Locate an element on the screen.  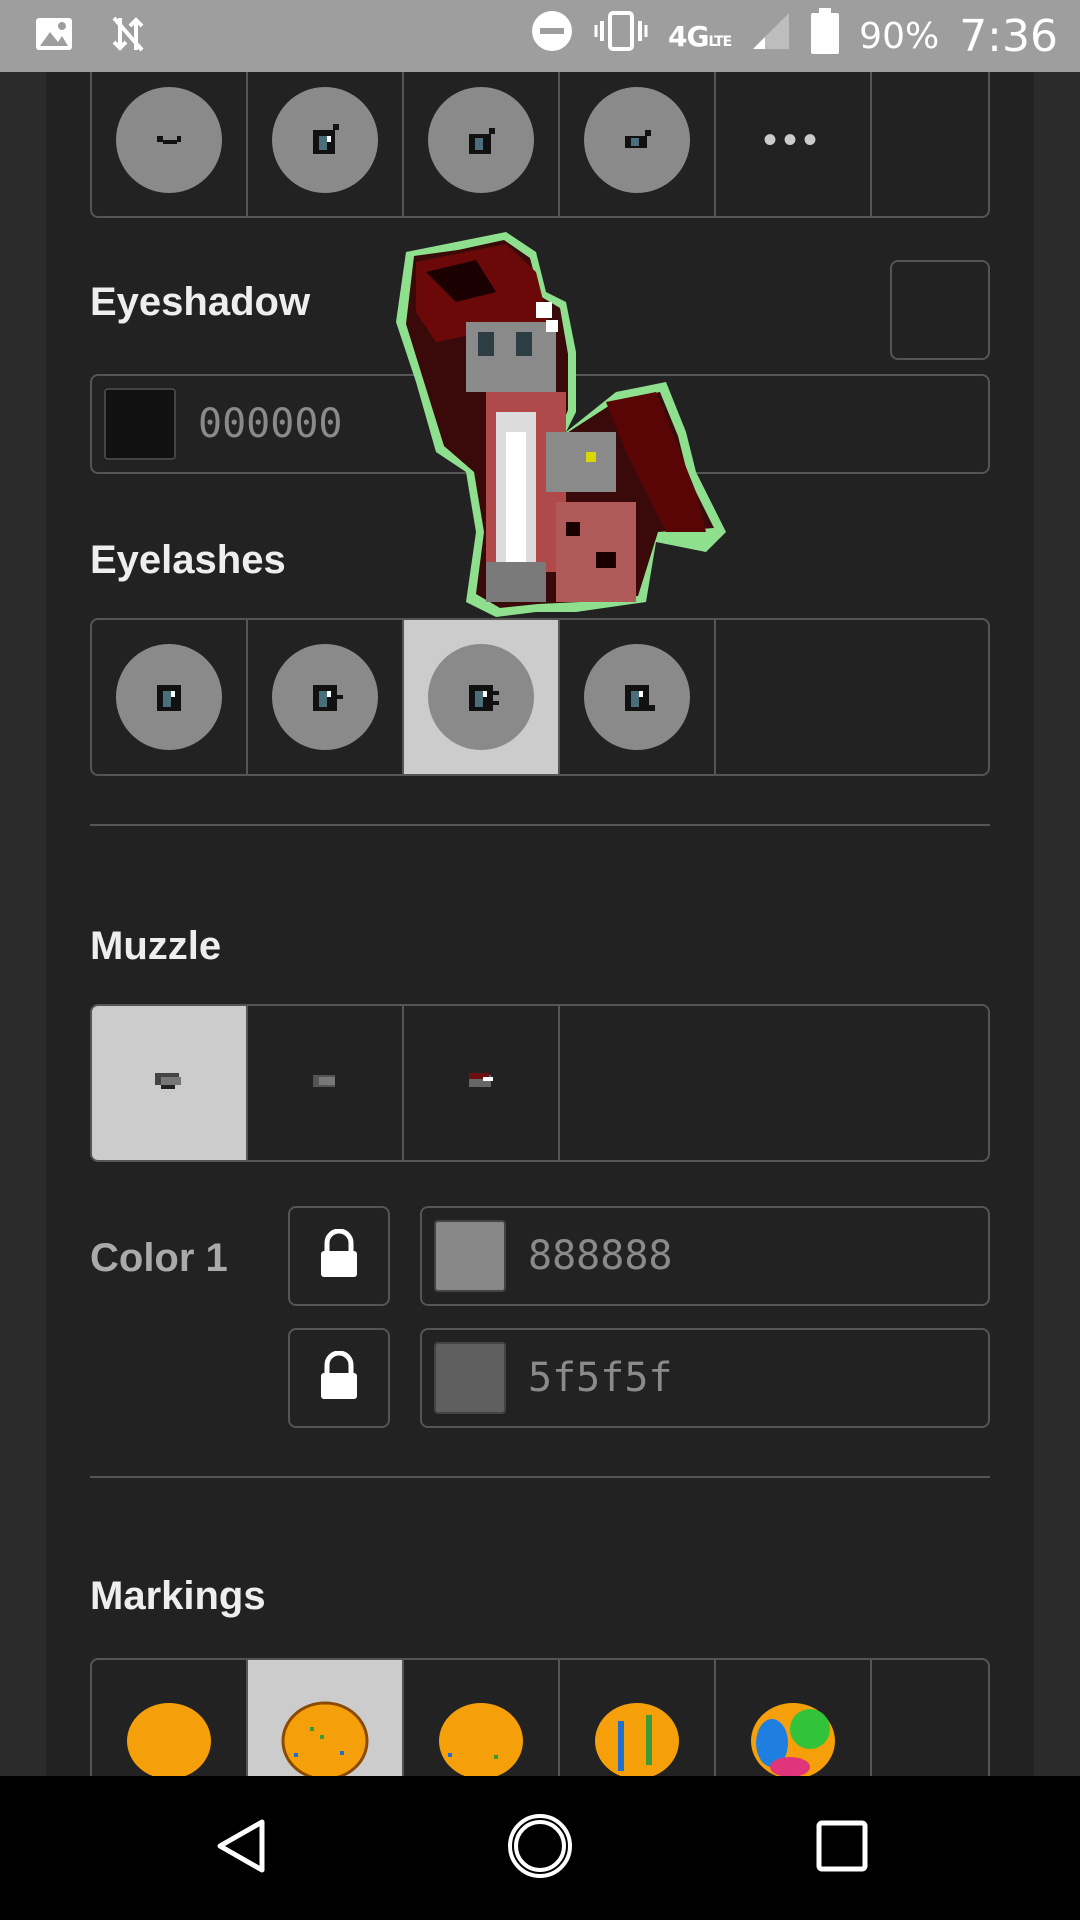
home-circle-icon is located at coordinates (540, 1848).